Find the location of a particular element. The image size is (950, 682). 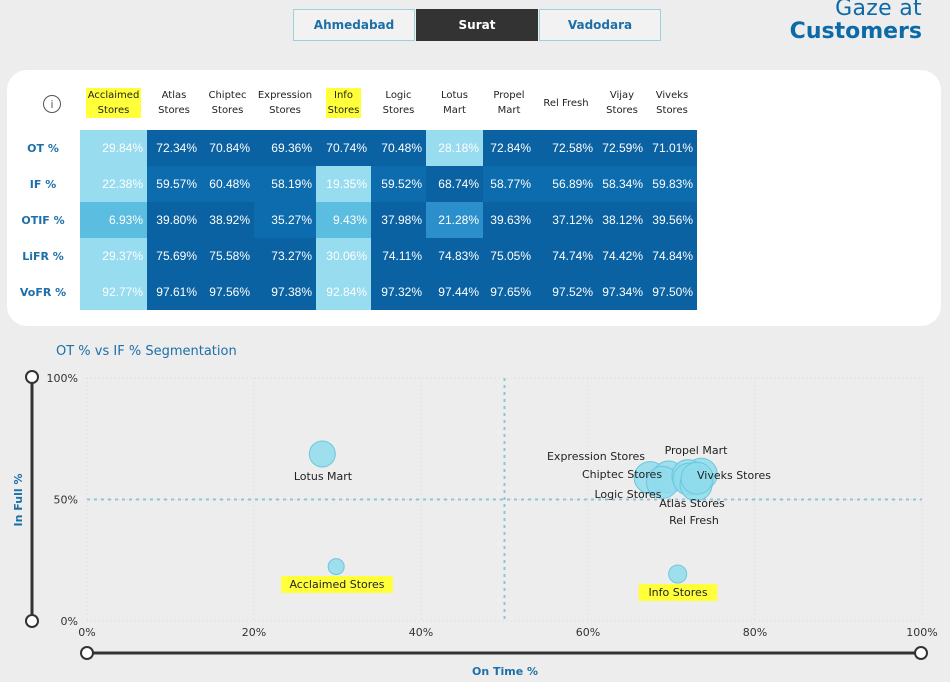

point-label: Viveks Stores is located at coordinates (734, 475).